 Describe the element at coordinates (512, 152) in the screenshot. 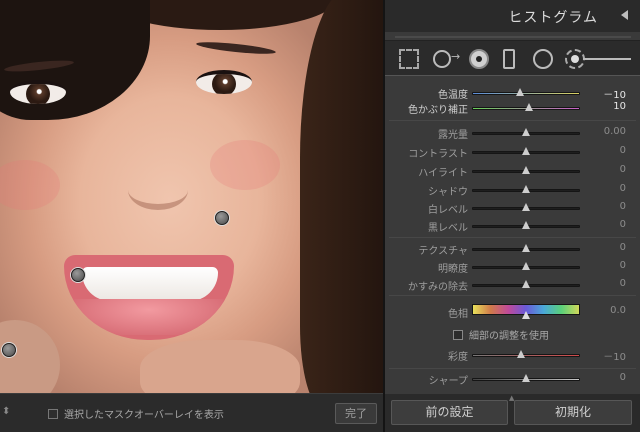

I see `slider-row-g2-1: コントラスト 0` at that location.